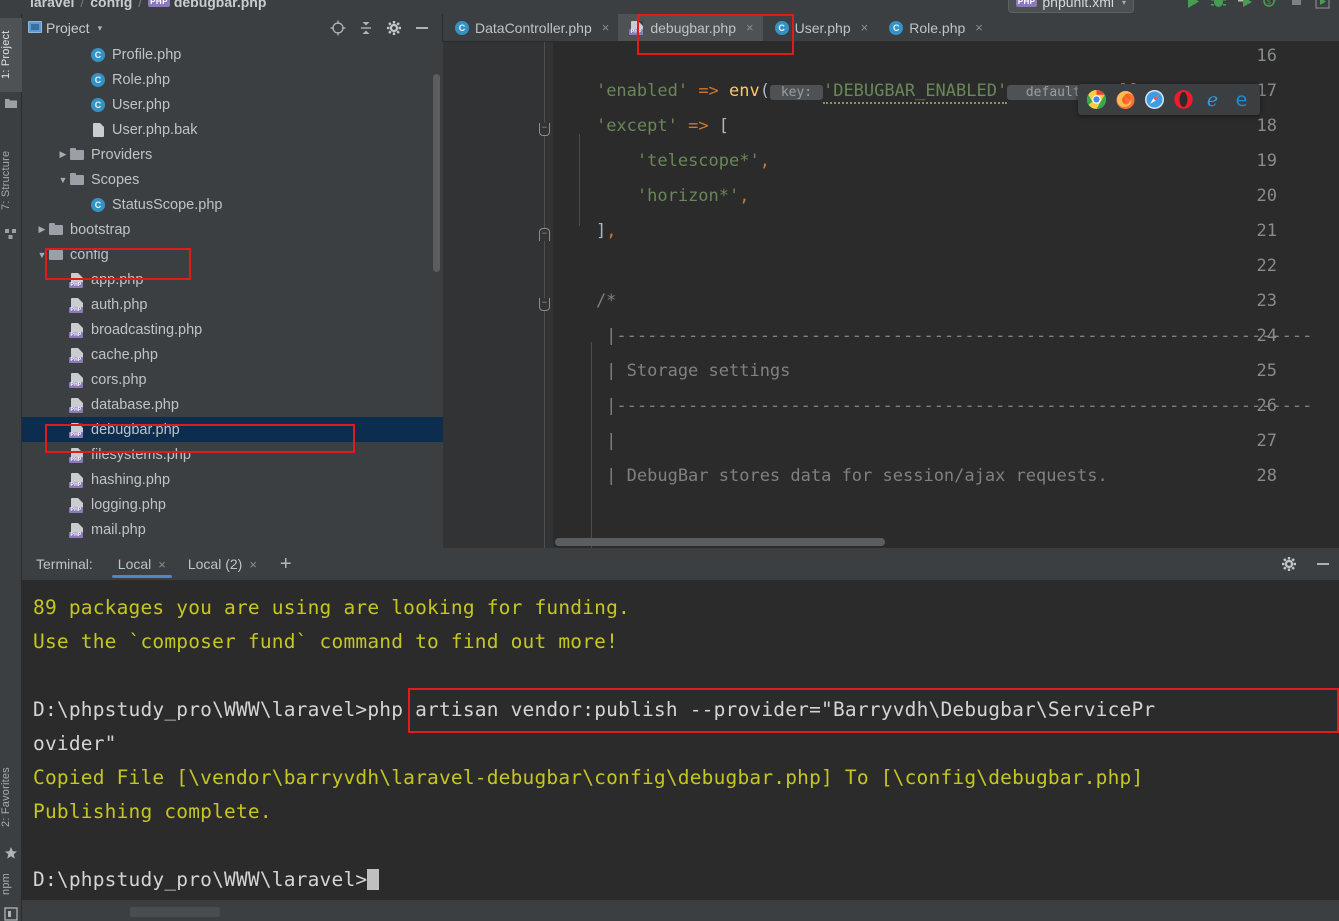  I want to click on tab-debugbar-php: PHP debugbar.php ×, so click(690, 27).